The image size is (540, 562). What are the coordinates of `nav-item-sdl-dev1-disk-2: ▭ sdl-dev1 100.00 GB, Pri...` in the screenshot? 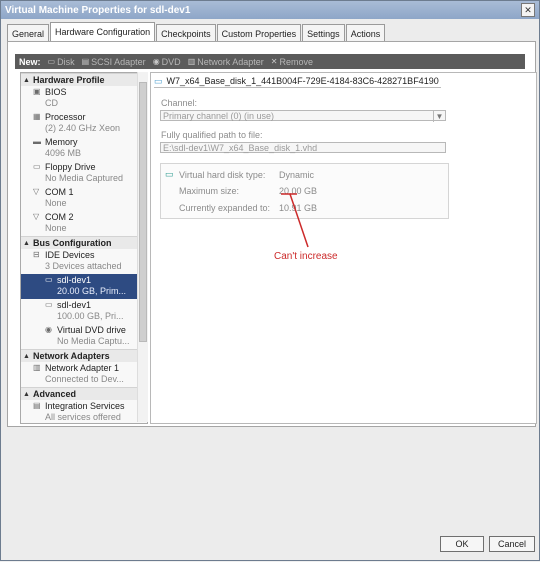 It's located at (84, 311).